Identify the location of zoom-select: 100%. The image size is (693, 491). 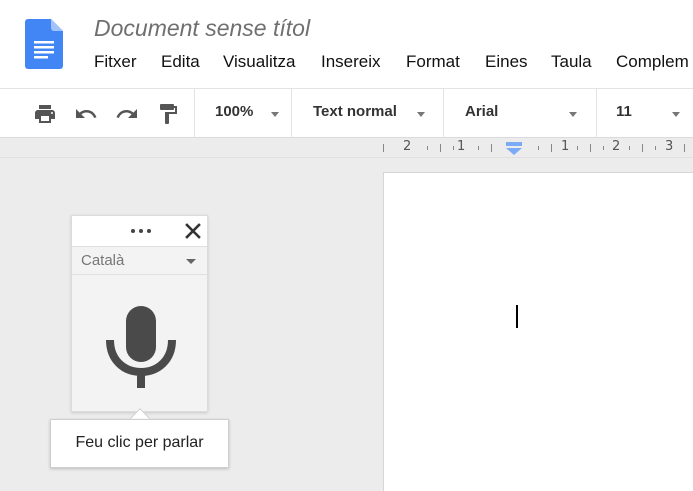
(250, 114).